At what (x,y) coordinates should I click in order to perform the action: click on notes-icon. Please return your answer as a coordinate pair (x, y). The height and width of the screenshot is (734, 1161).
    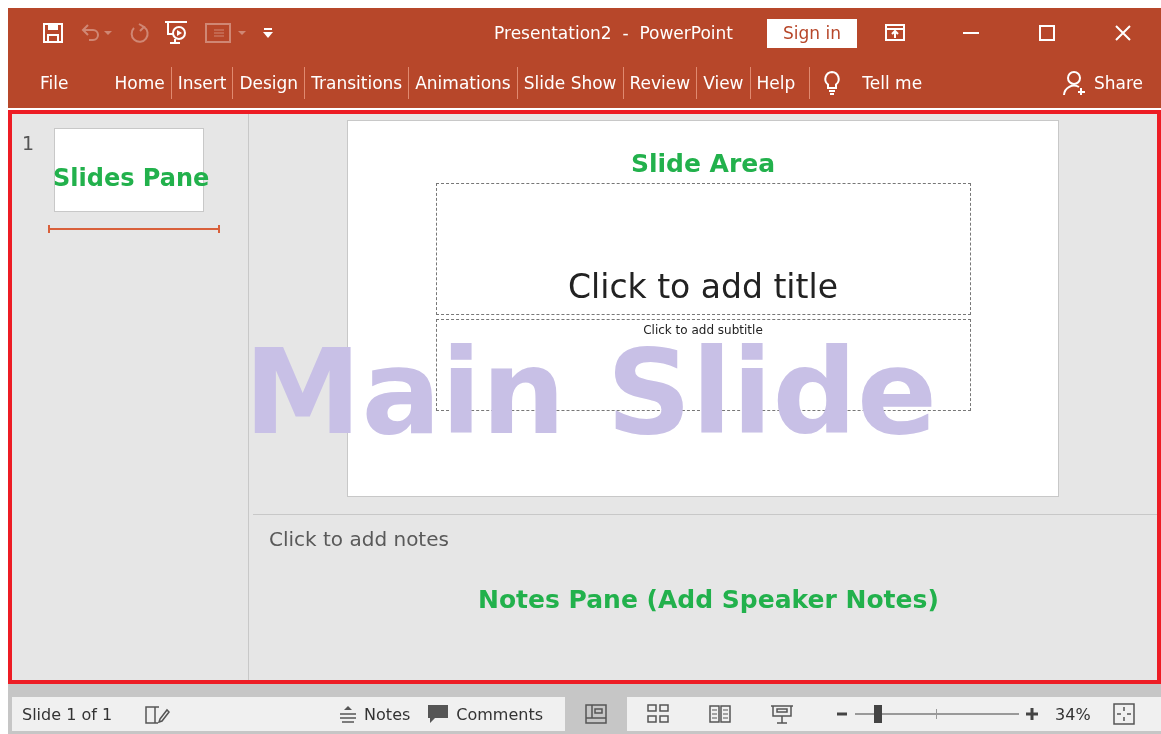
    Looking at the image, I should click on (348, 714).